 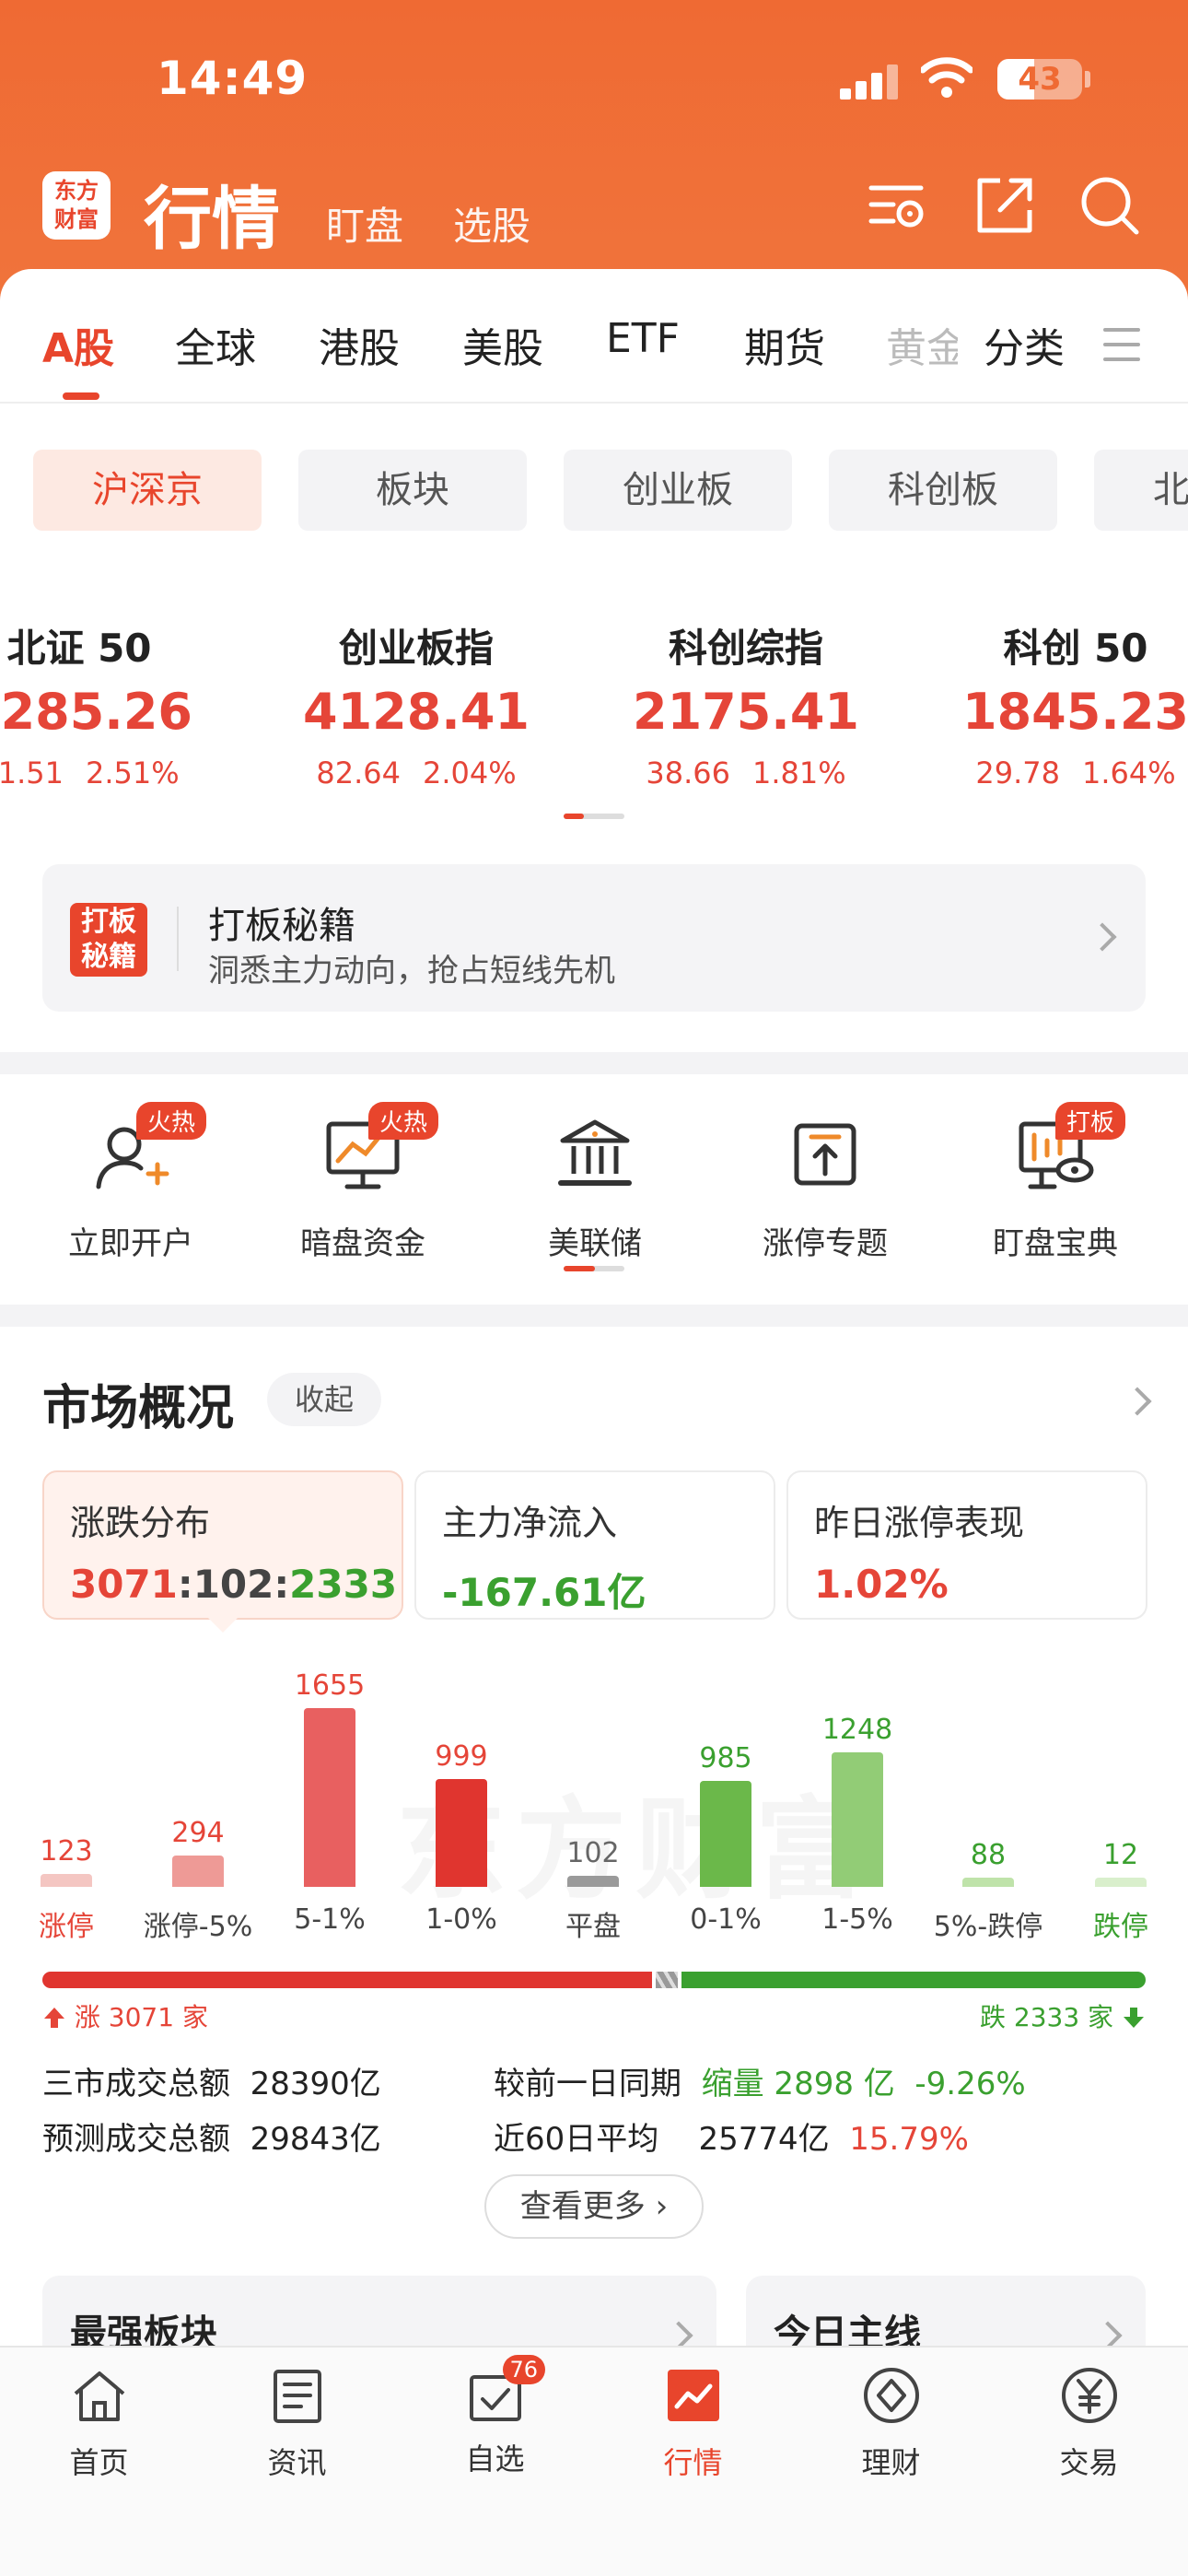 I want to click on tab-global: 全球, so click(x=215, y=344).